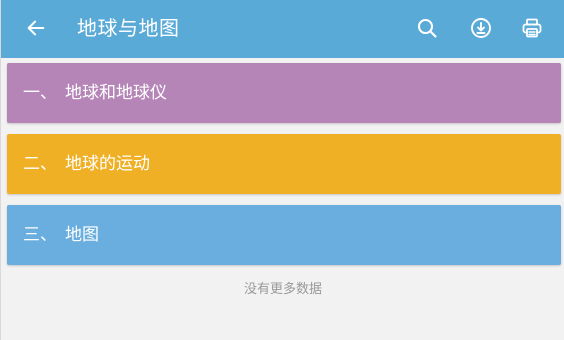 The width and height of the screenshot is (564, 340). I want to click on search-icon, so click(427, 28).